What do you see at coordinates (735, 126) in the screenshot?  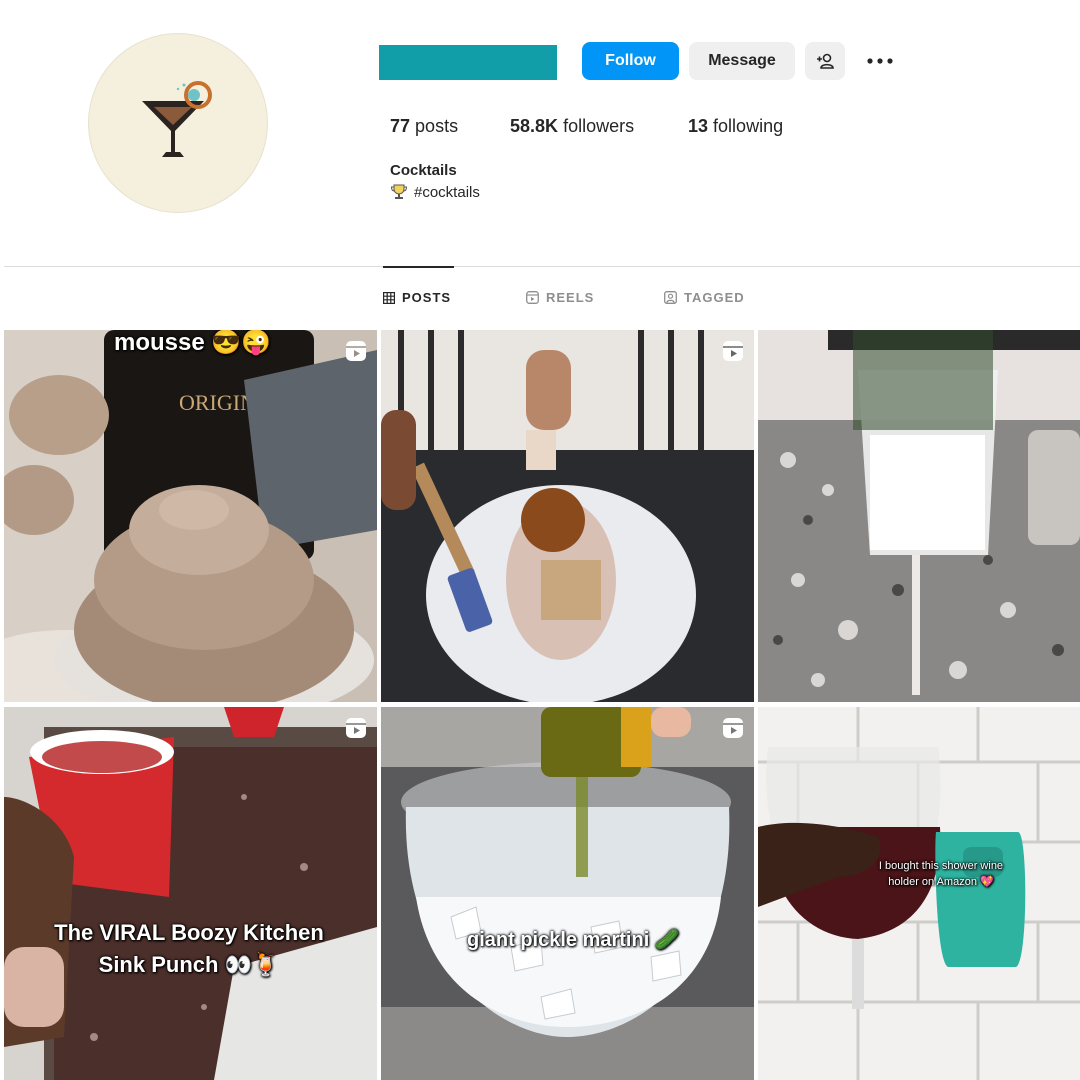 I see `following-count: 13 following` at bounding box center [735, 126].